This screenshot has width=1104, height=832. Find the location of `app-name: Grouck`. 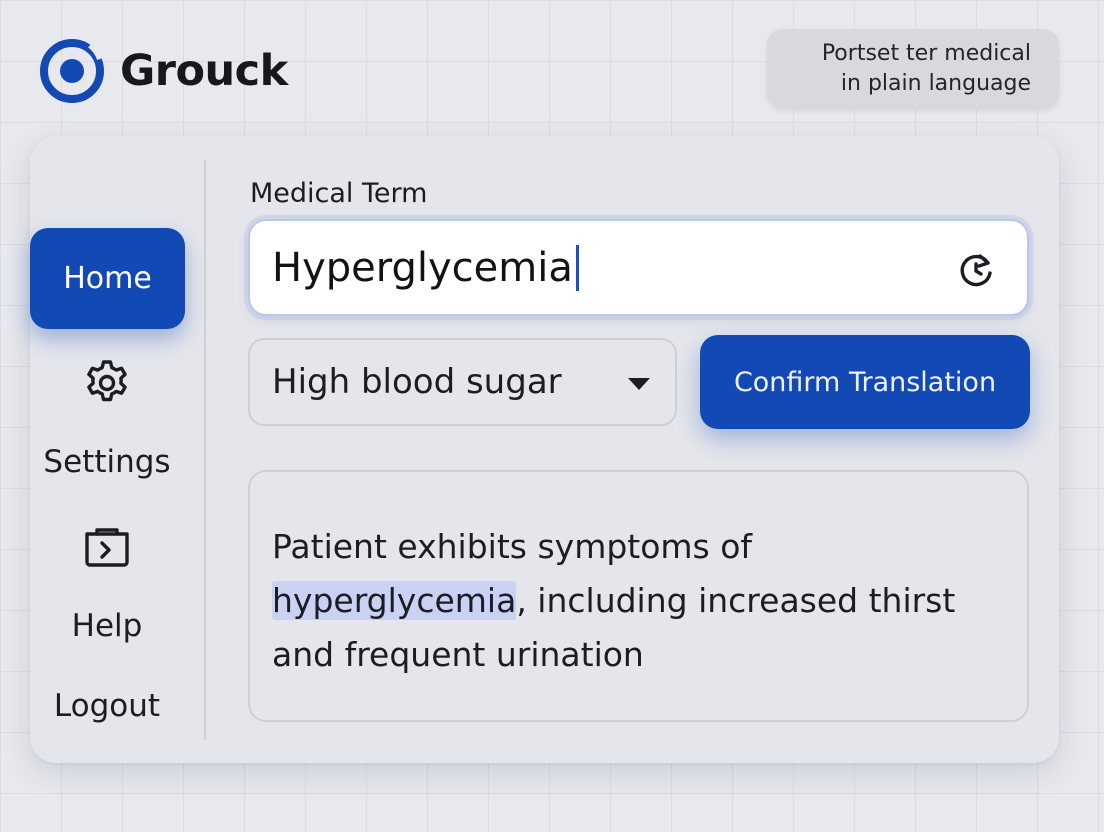

app-name: Grouck is located at coordinates (204, 71).